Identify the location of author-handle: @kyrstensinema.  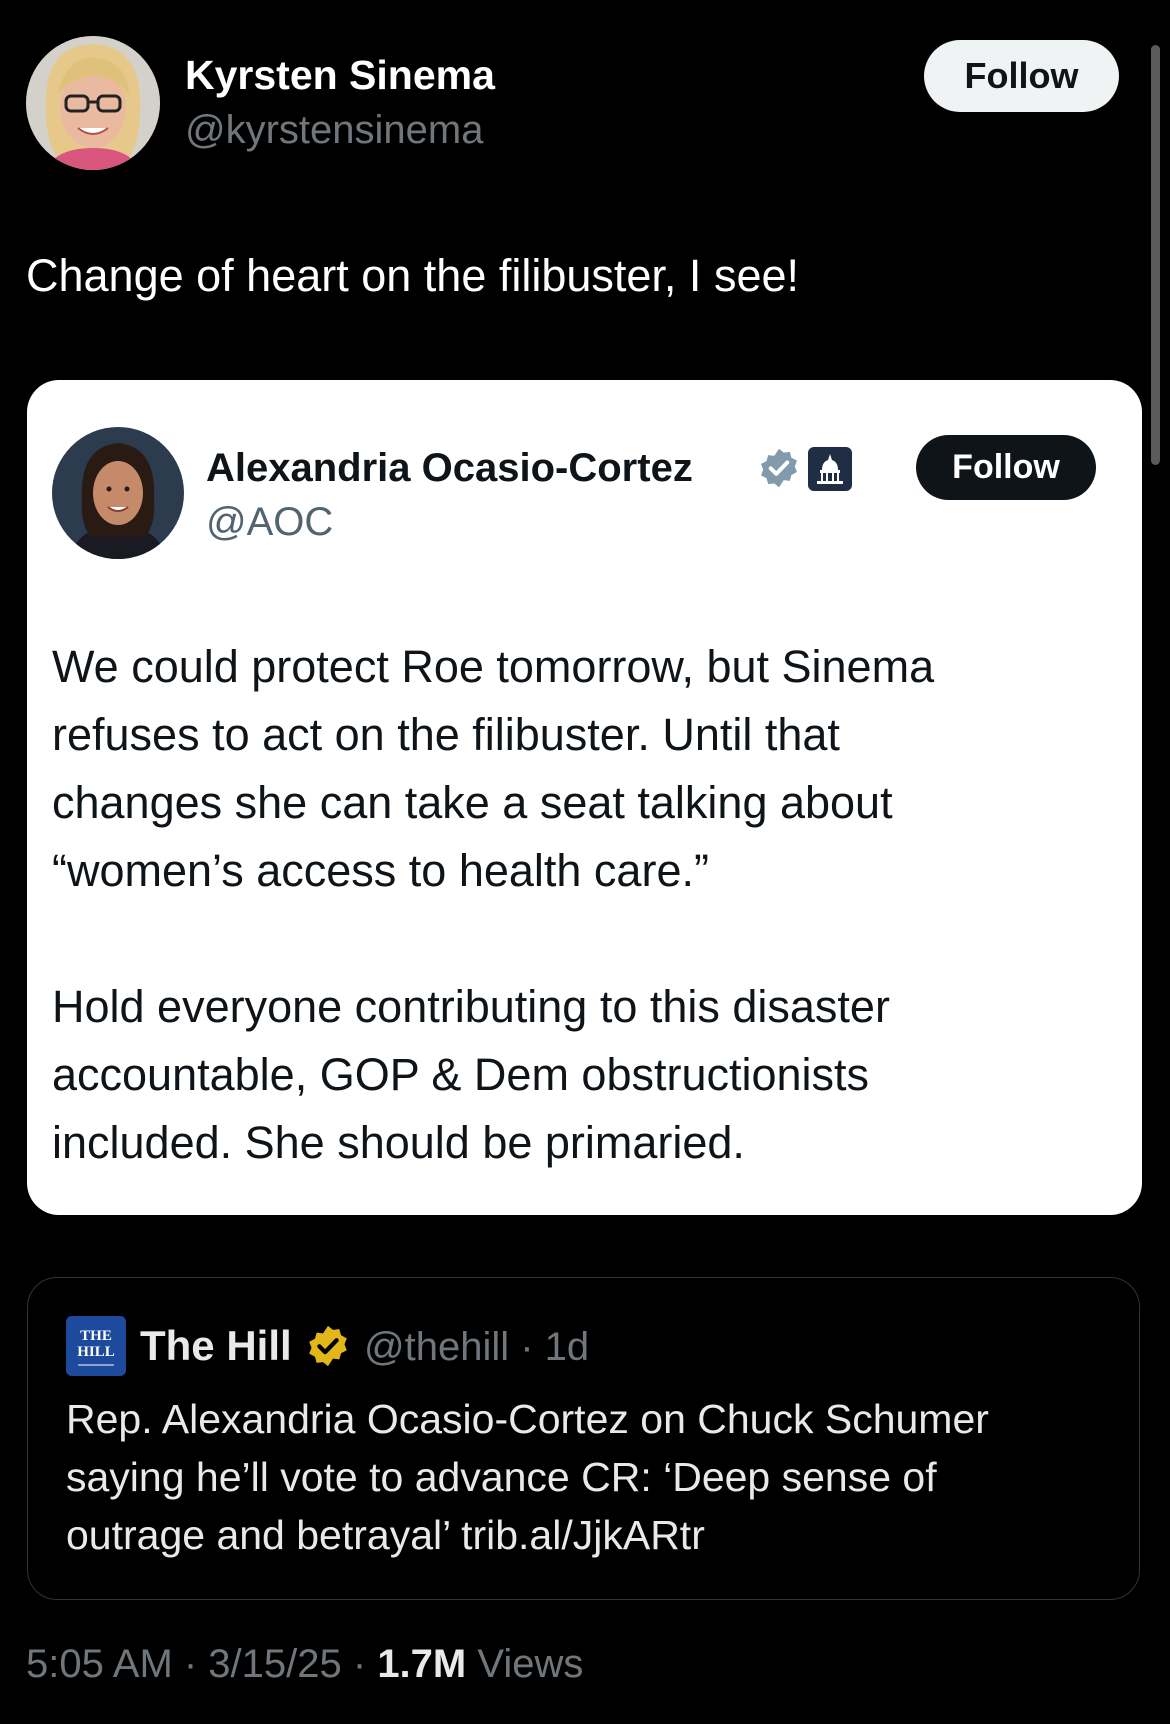
(334, 130).